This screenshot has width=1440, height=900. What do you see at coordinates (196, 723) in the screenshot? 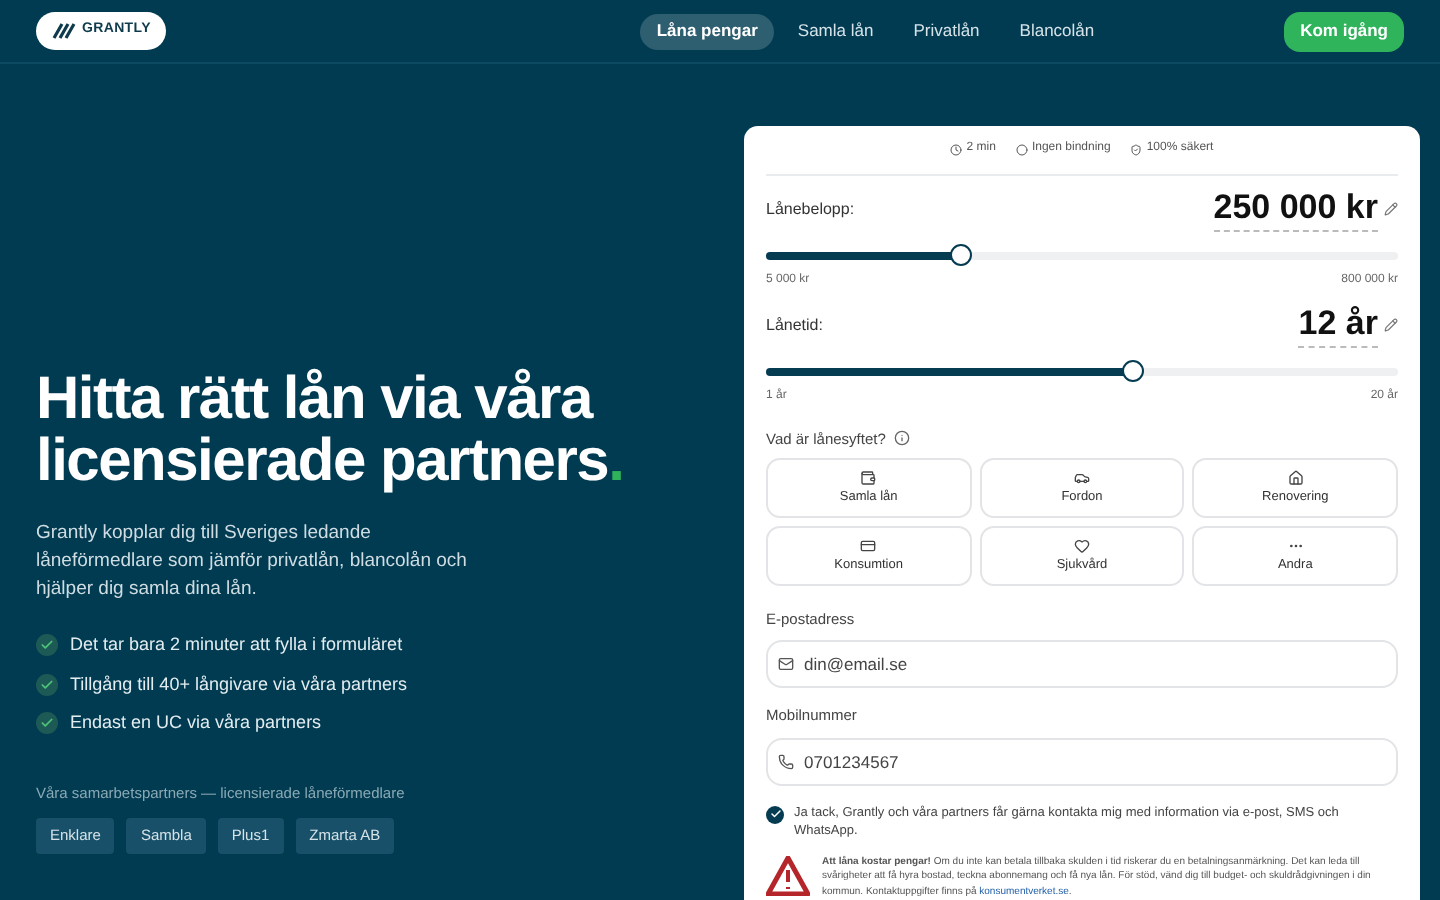
I see `benefit-text: Endast en UC via våra partners` at bounding box center [196, 723].